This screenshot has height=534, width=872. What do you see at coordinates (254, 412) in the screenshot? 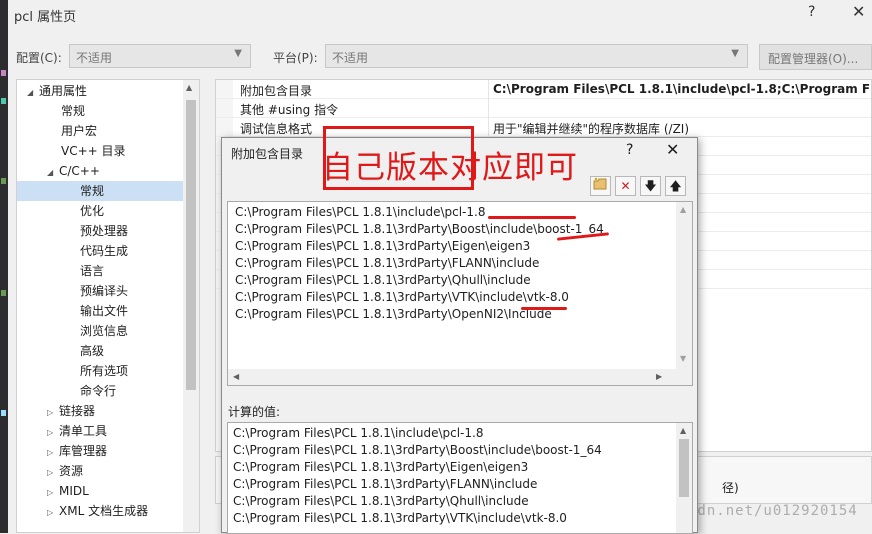
I see `evaluated-label: 计算的值:` at bounding box center [254, 412].